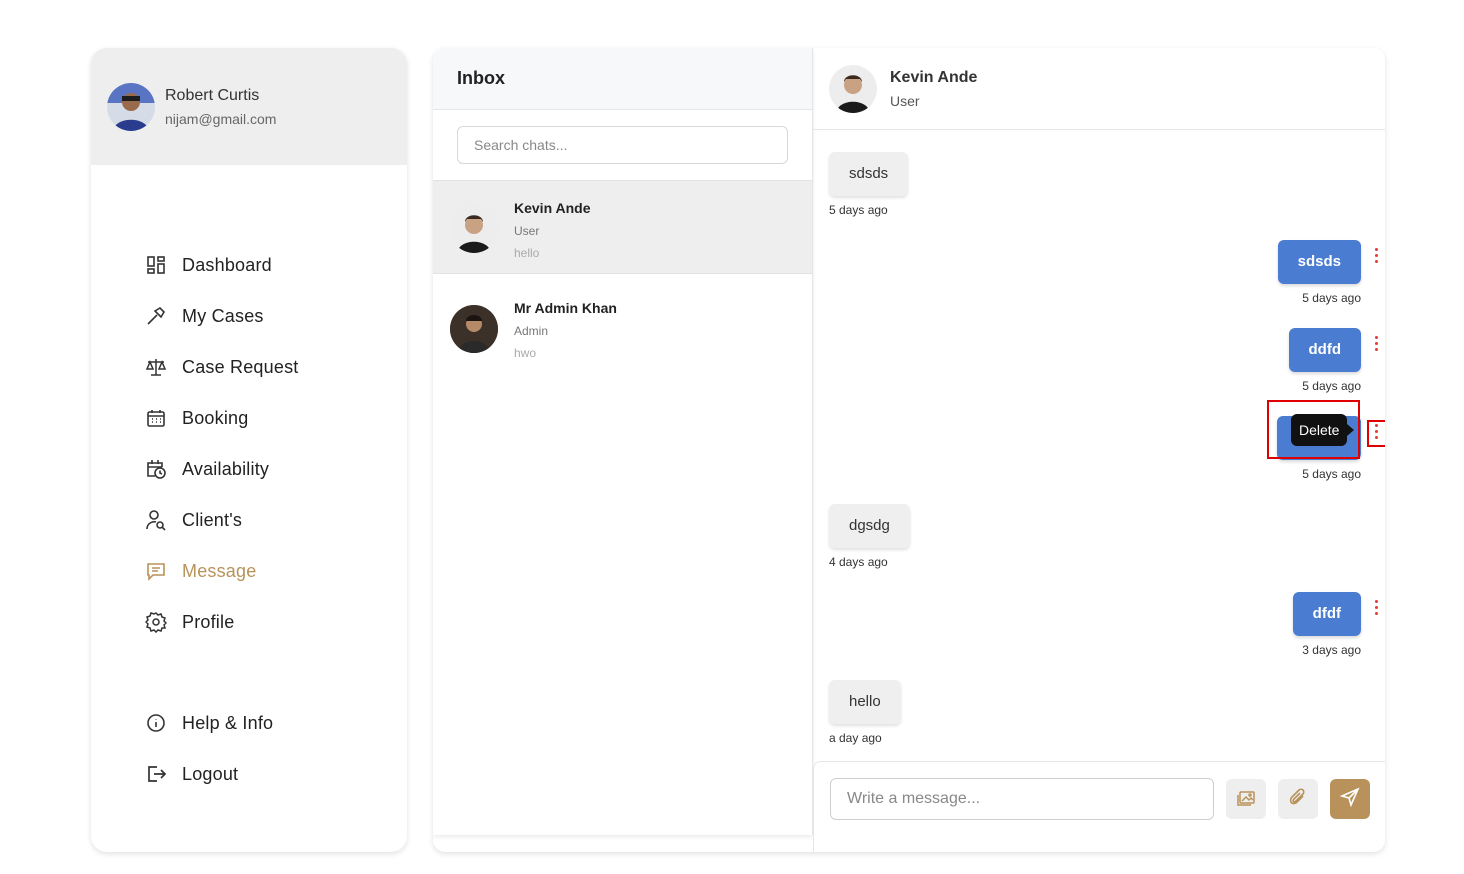  What do you see at coordinates (525, 353) in the screenshot?
I see `chat-last-message: hwo` at bounding box center [525, 353].